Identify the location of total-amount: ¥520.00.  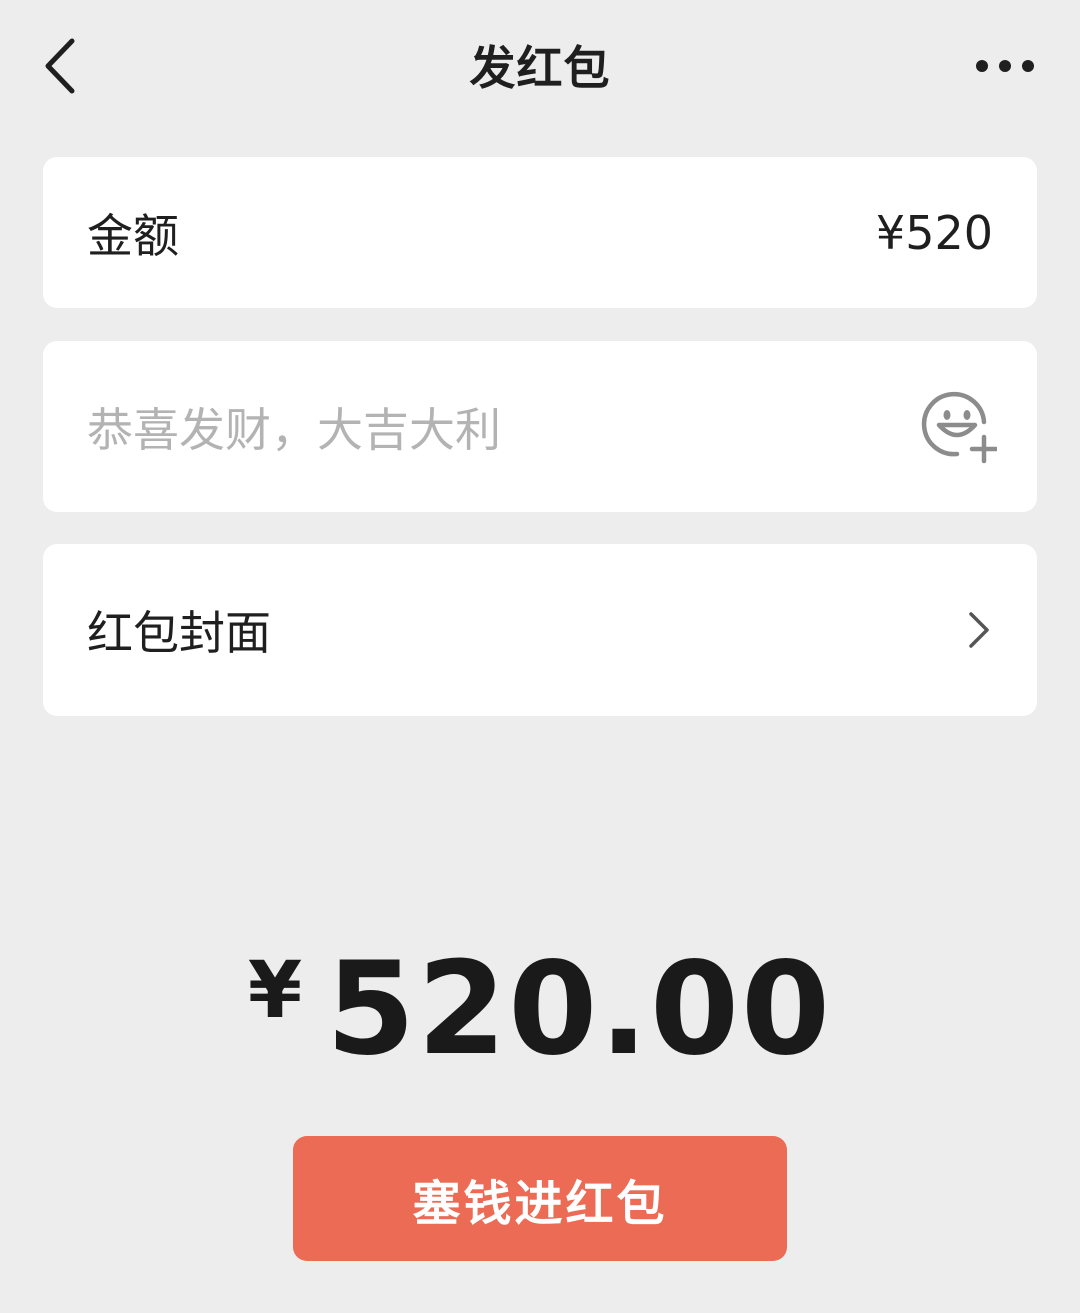
(540, 1009).